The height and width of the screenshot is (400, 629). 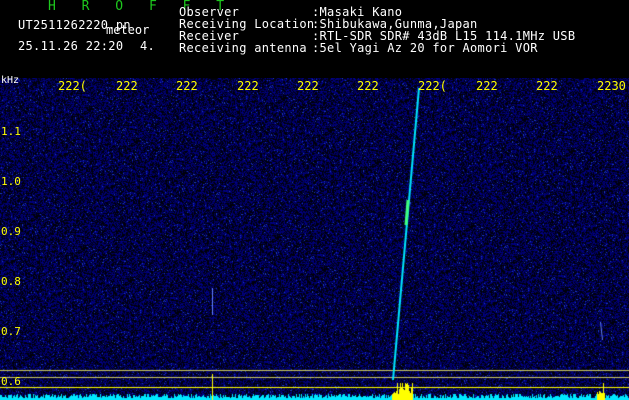 I want to click on freq-unit-label: kHz, so click(x=10, y=80).